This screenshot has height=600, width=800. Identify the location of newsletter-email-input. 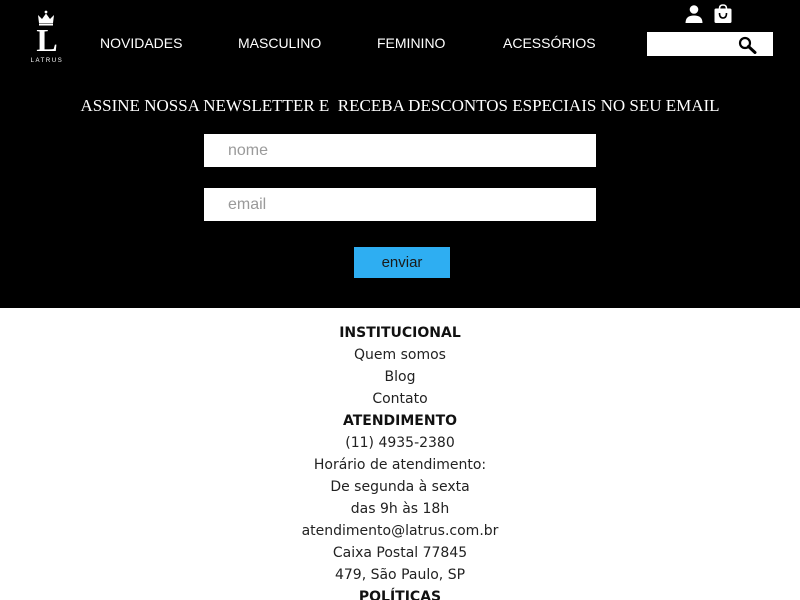
(400, 204).